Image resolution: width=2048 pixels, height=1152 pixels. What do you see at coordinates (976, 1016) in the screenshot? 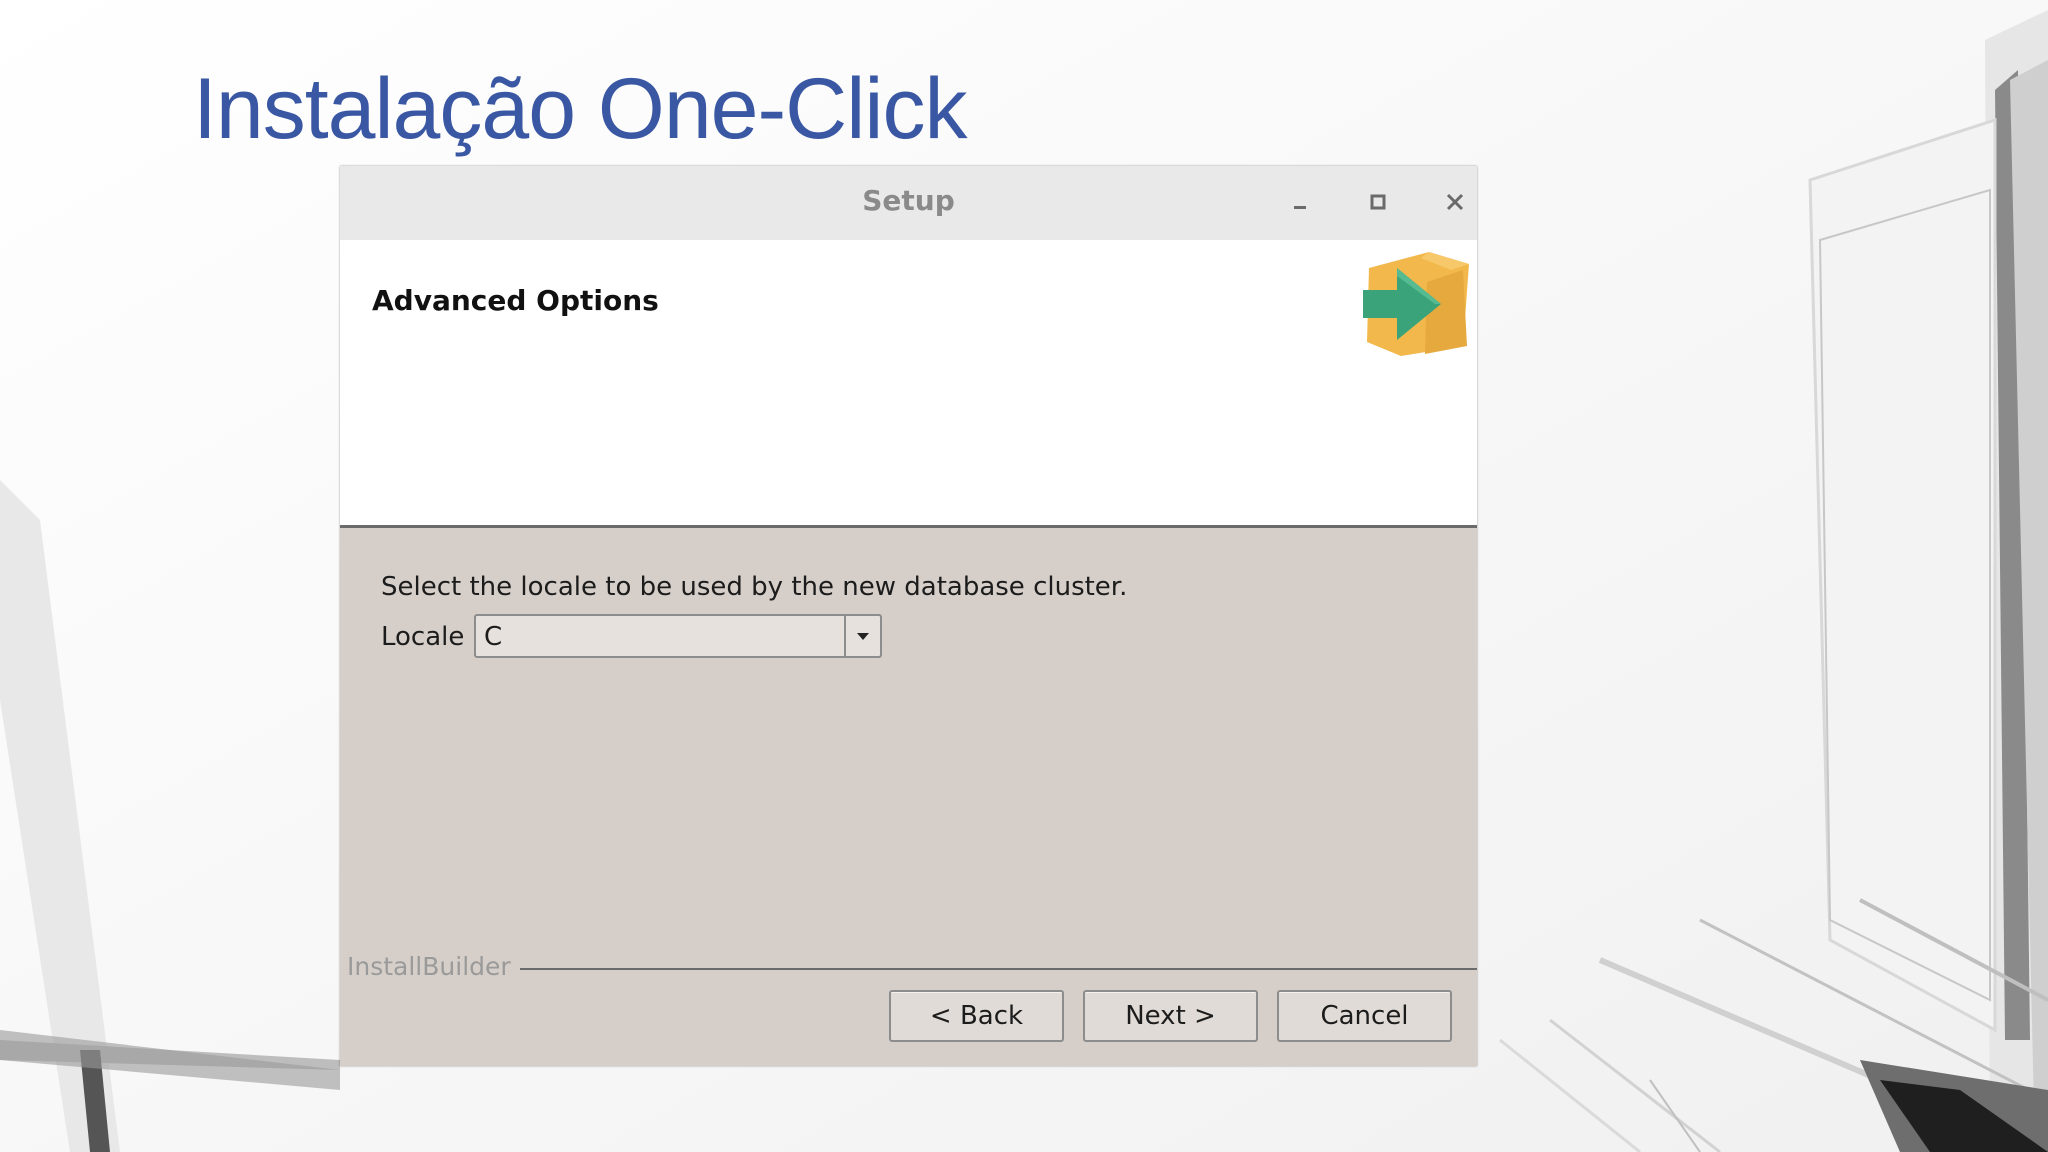
I see `back-button: < Back` at bounding box center [976, 1016].